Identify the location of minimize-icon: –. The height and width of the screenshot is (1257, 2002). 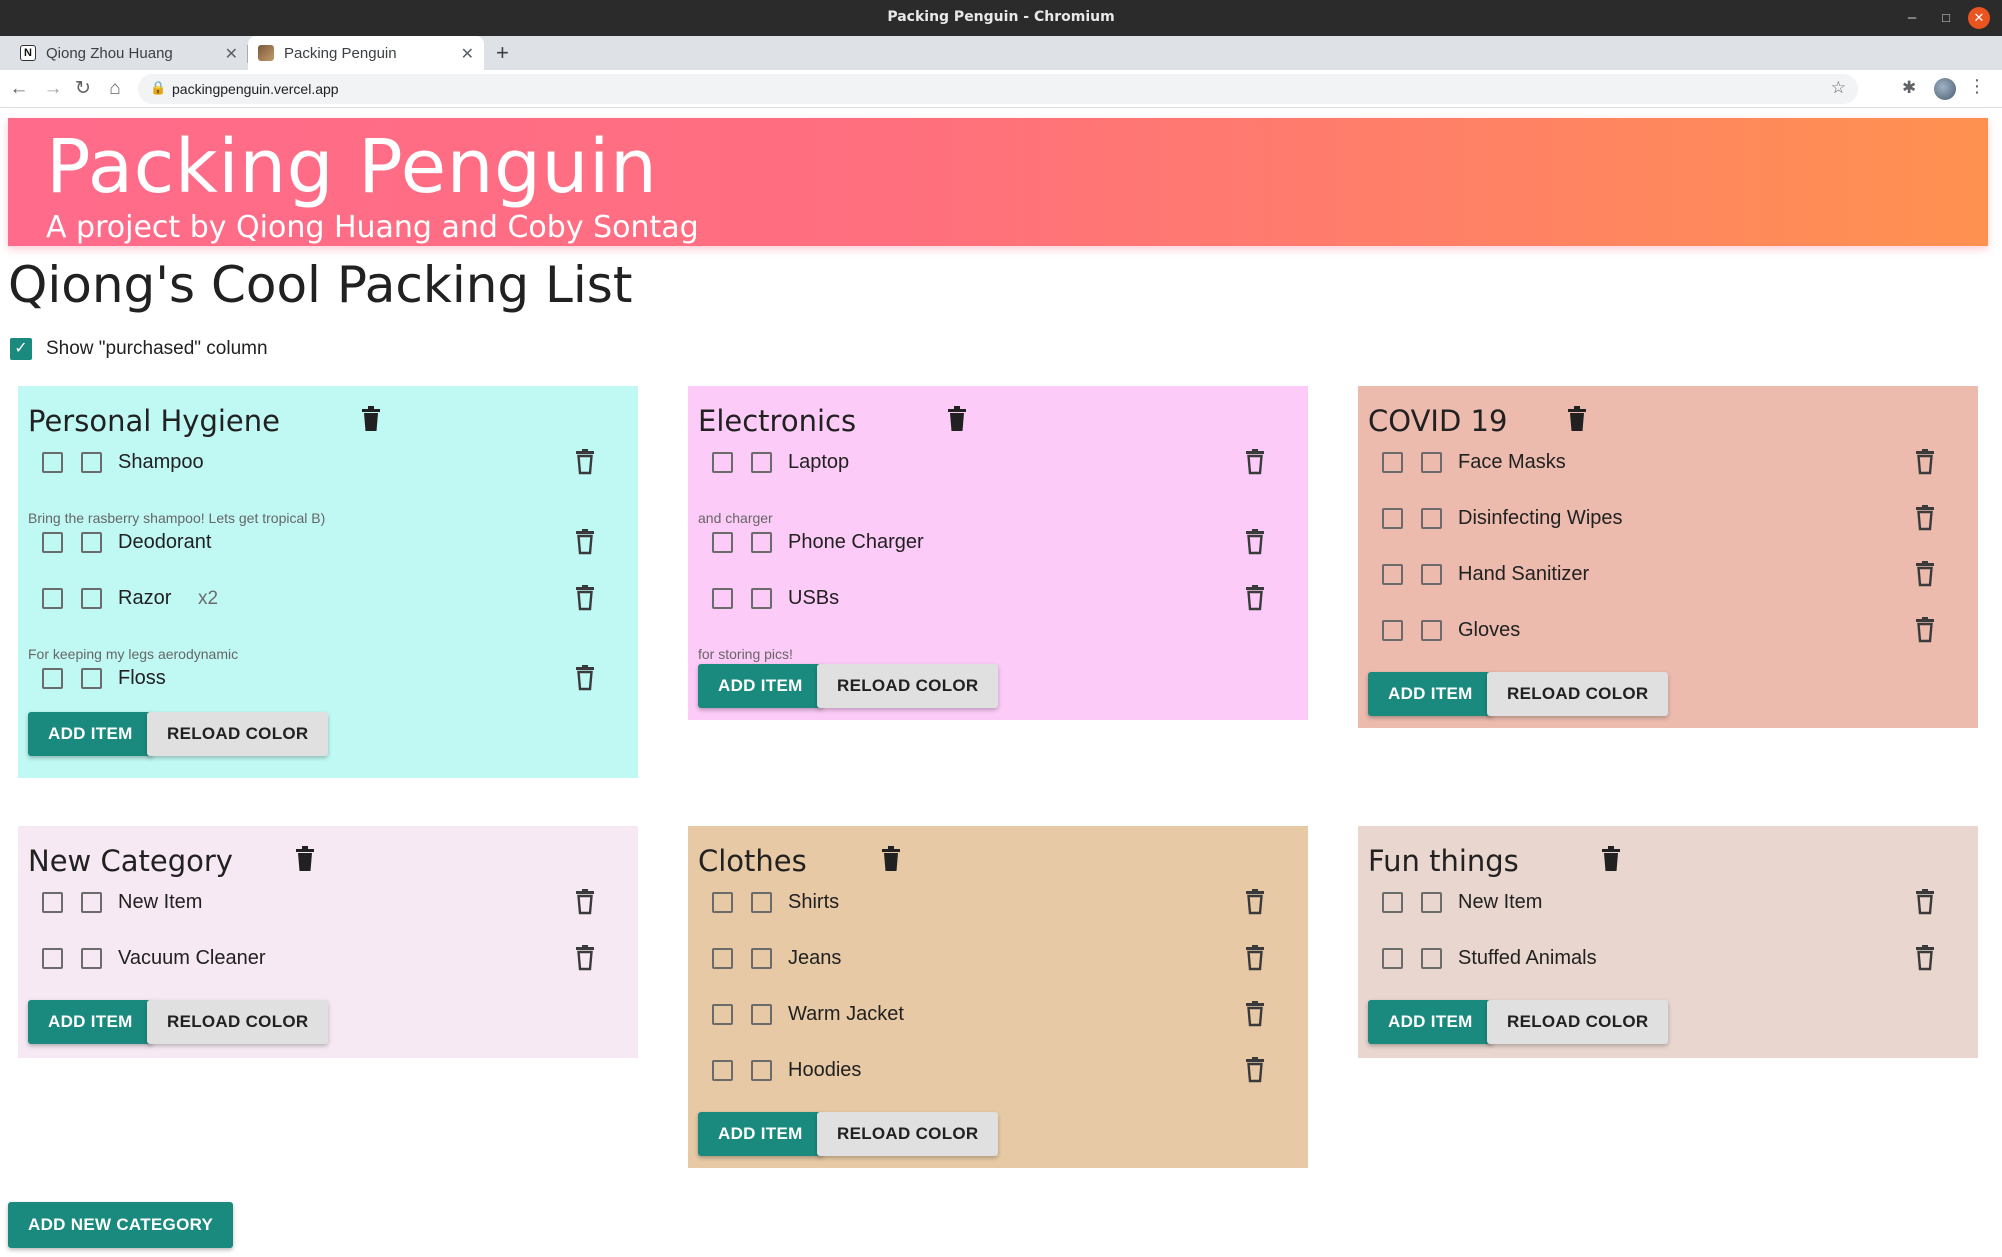
(1912, 18).